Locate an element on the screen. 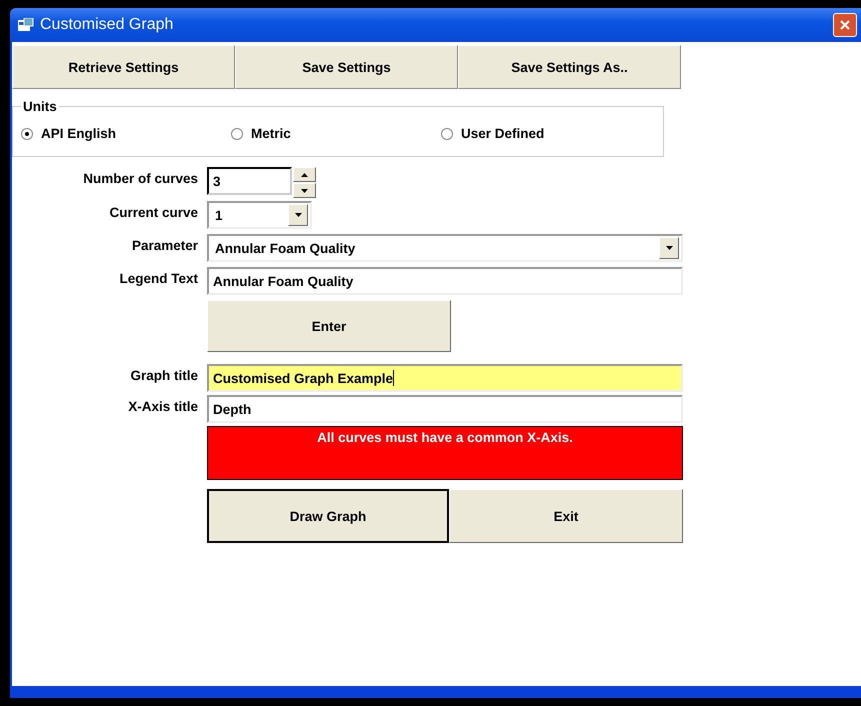  text-field: Annular Foam Quality is located at coordinates (445, 281).